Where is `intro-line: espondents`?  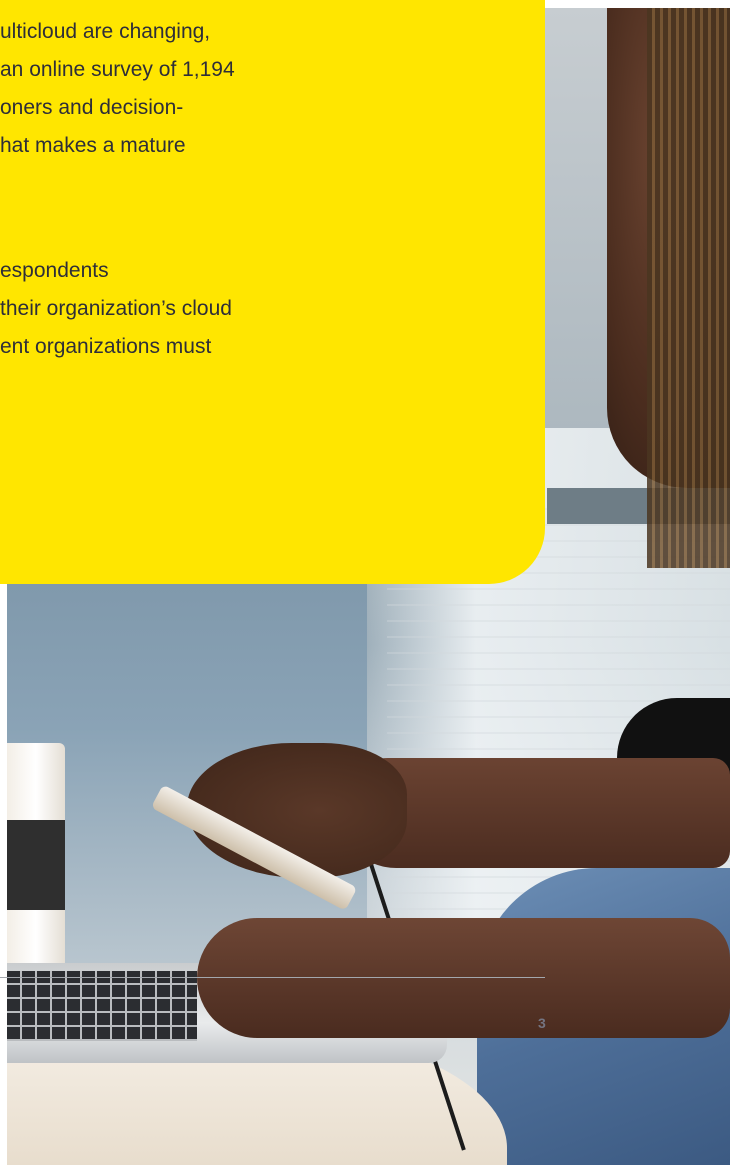
intro-line: espondents is located at coordinates (54, 270).